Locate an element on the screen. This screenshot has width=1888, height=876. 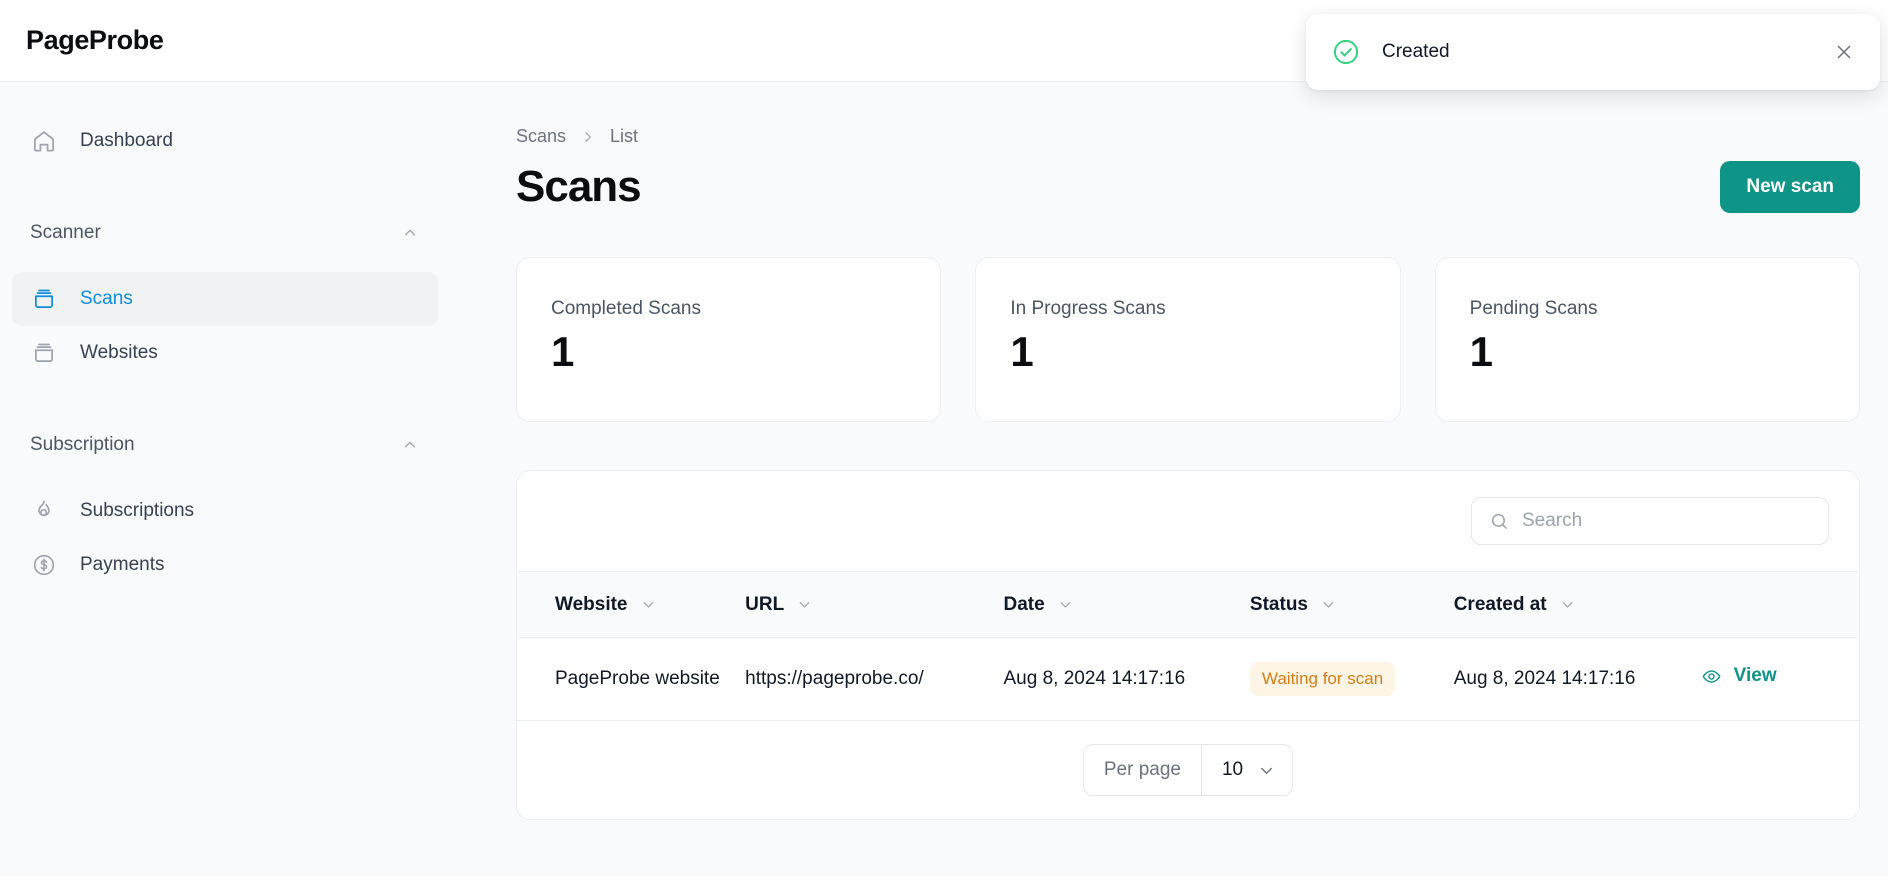
column-header-url: URL is located at coordinates (874, 605).